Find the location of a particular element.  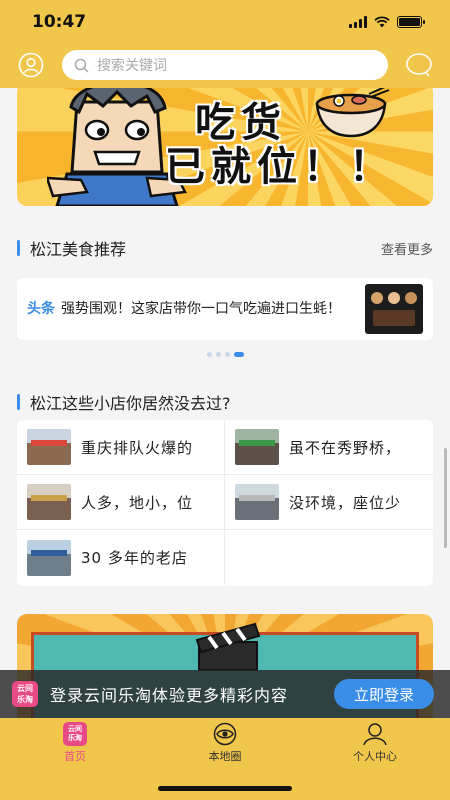

shops-section-title: 松江这些小店你居然没去过? is located at coordinates (130, 403).